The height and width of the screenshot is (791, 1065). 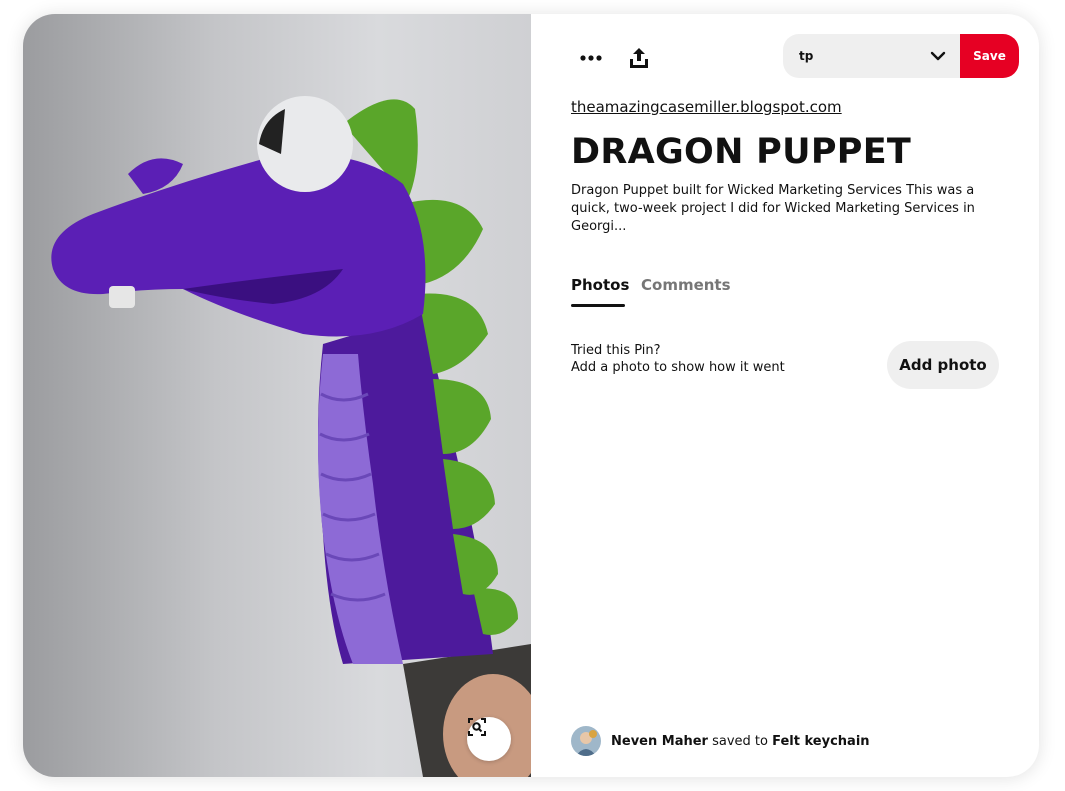 I want to click on saved-action-text: saved to, so click(x=740, y=741).